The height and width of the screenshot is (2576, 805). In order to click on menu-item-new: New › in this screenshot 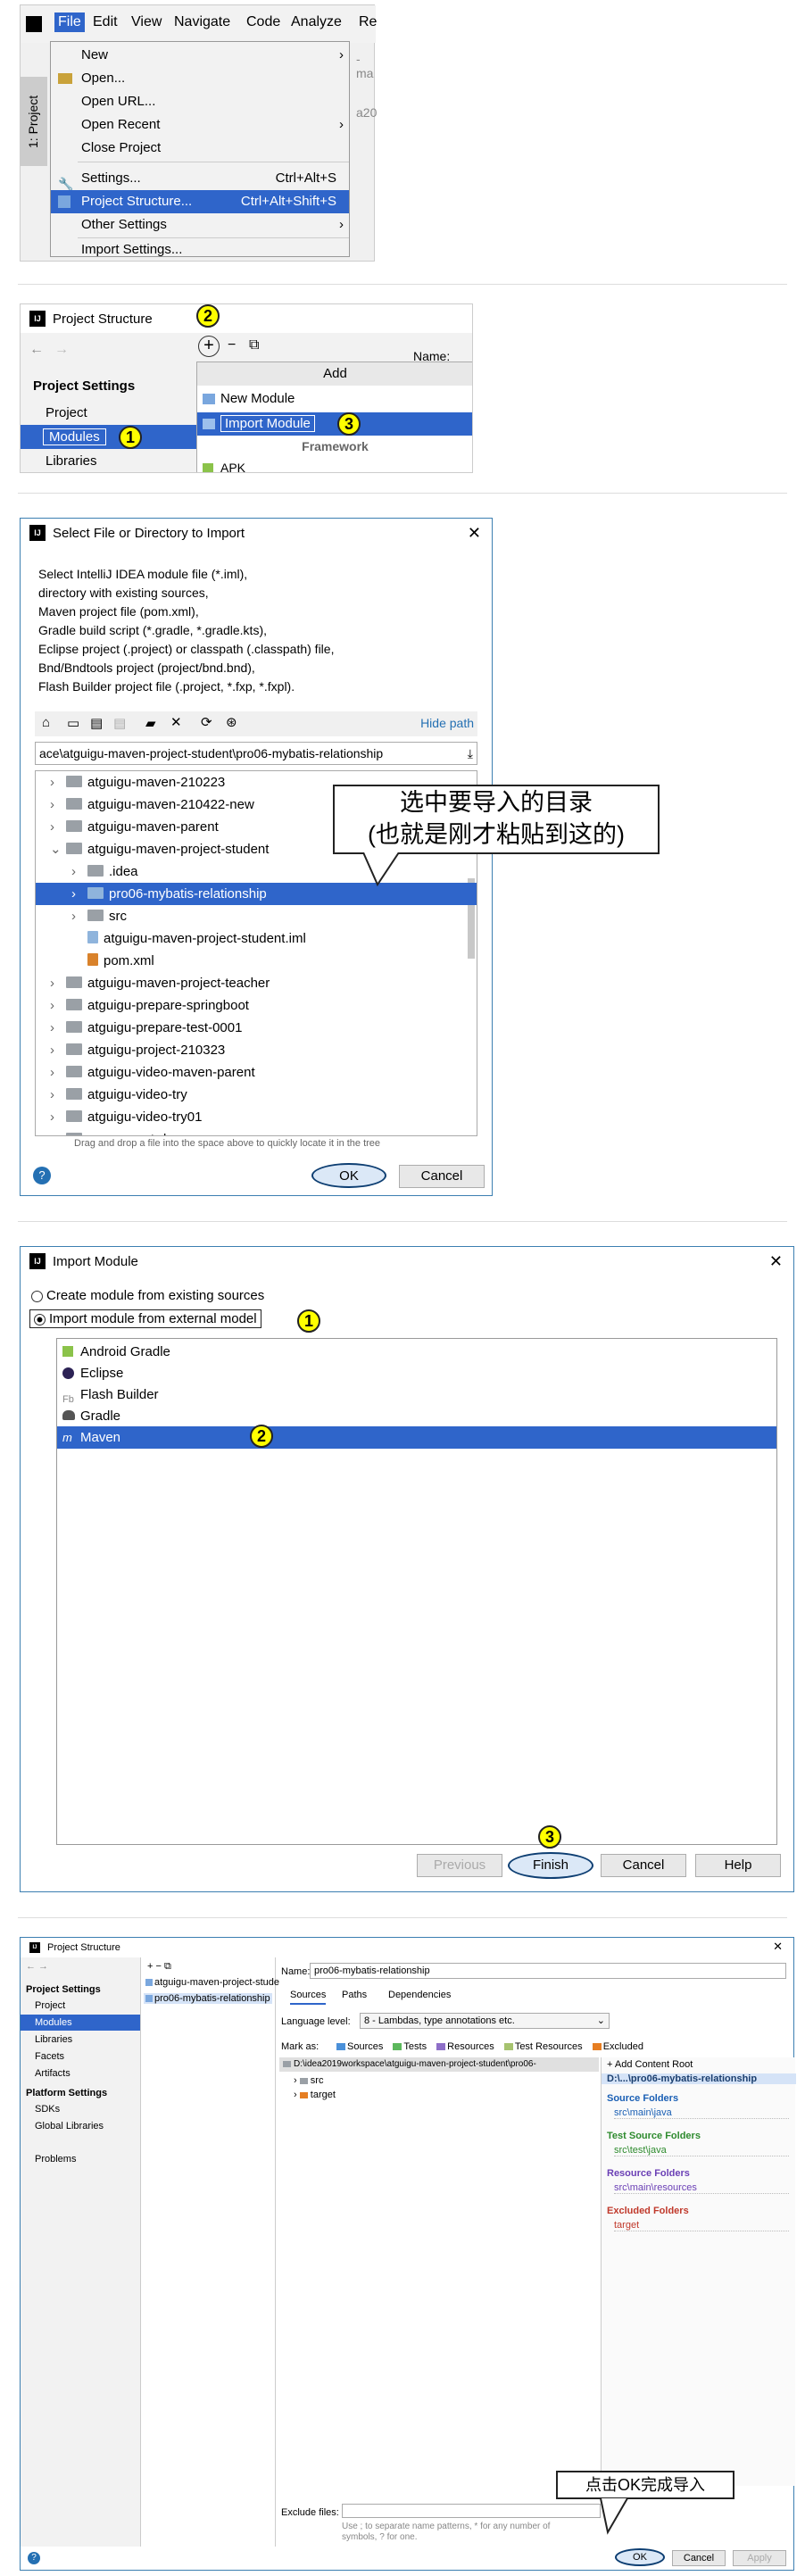, I will do `click(200, 56)`.